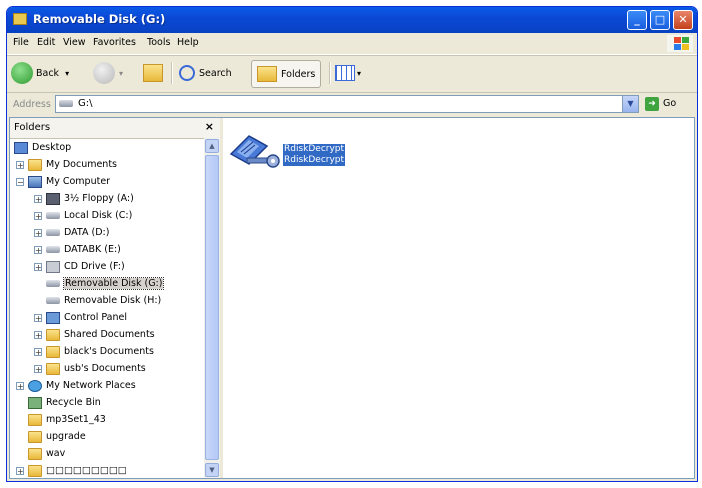 The image size is (702, 488). What do you see at coordinates (90, 368) in the screenshot?
I see `tree-item-usbs-documents: + usb's Documents` at bounding box center [90, 368].